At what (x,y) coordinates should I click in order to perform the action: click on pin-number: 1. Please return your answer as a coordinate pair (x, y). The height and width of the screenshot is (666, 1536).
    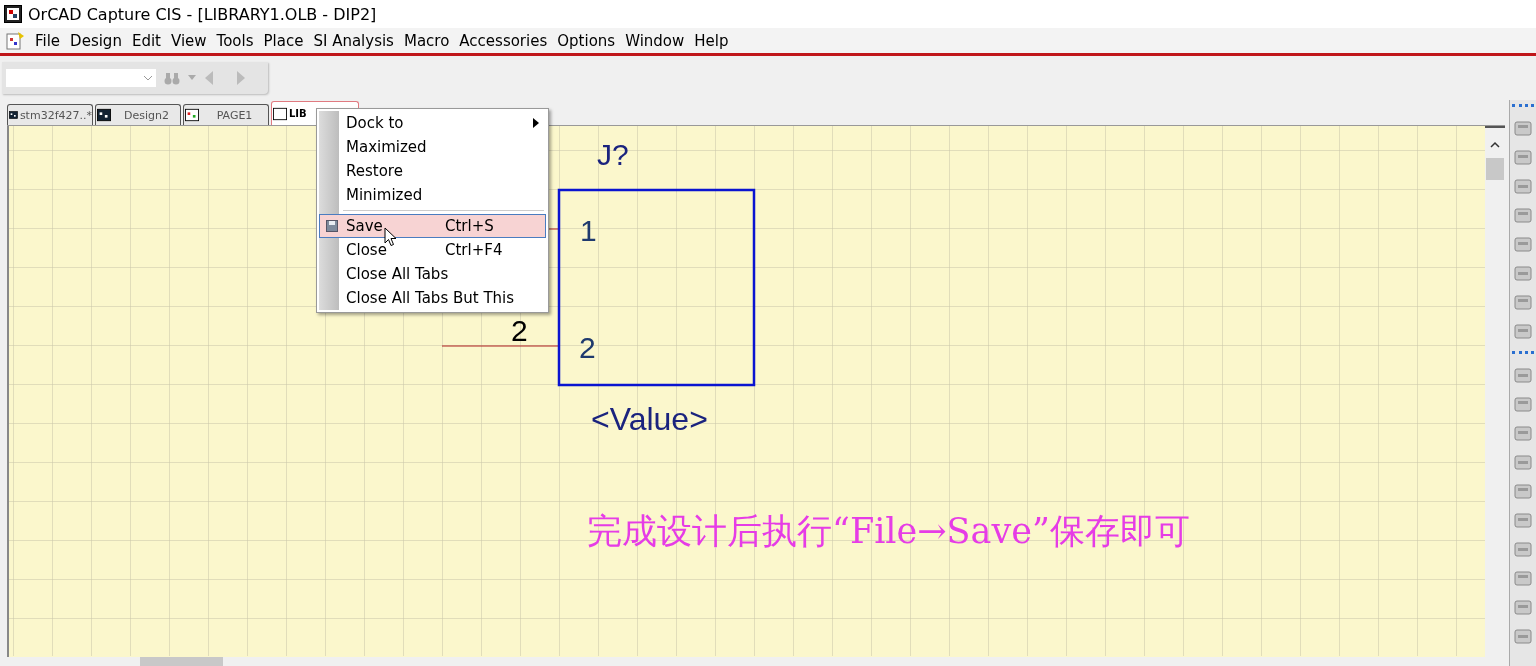
    Looking at the image, I should click on (588, 231).